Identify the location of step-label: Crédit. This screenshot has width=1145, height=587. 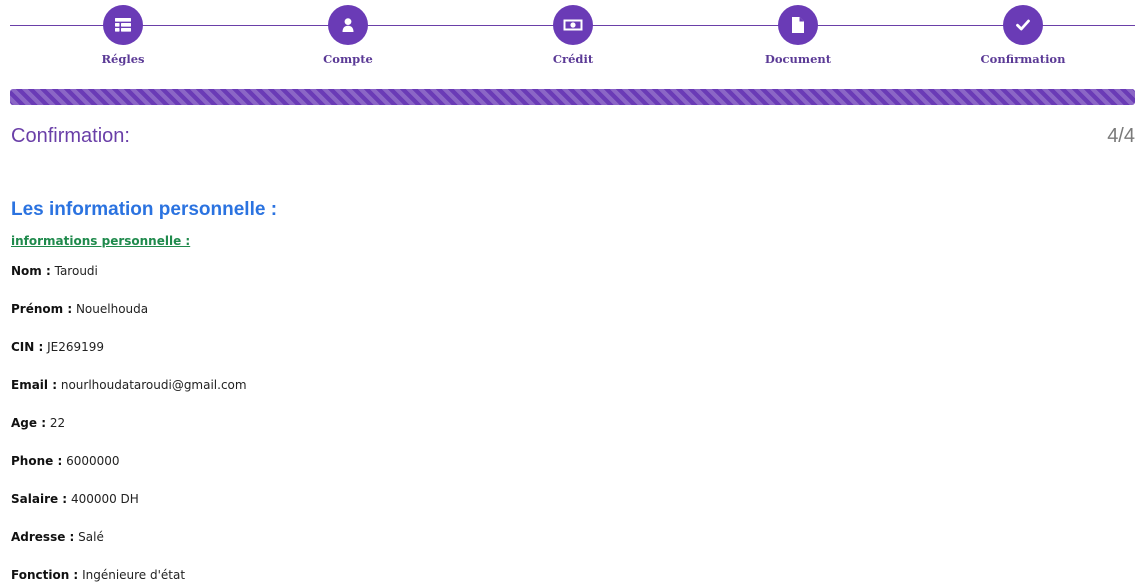
(573, 59).